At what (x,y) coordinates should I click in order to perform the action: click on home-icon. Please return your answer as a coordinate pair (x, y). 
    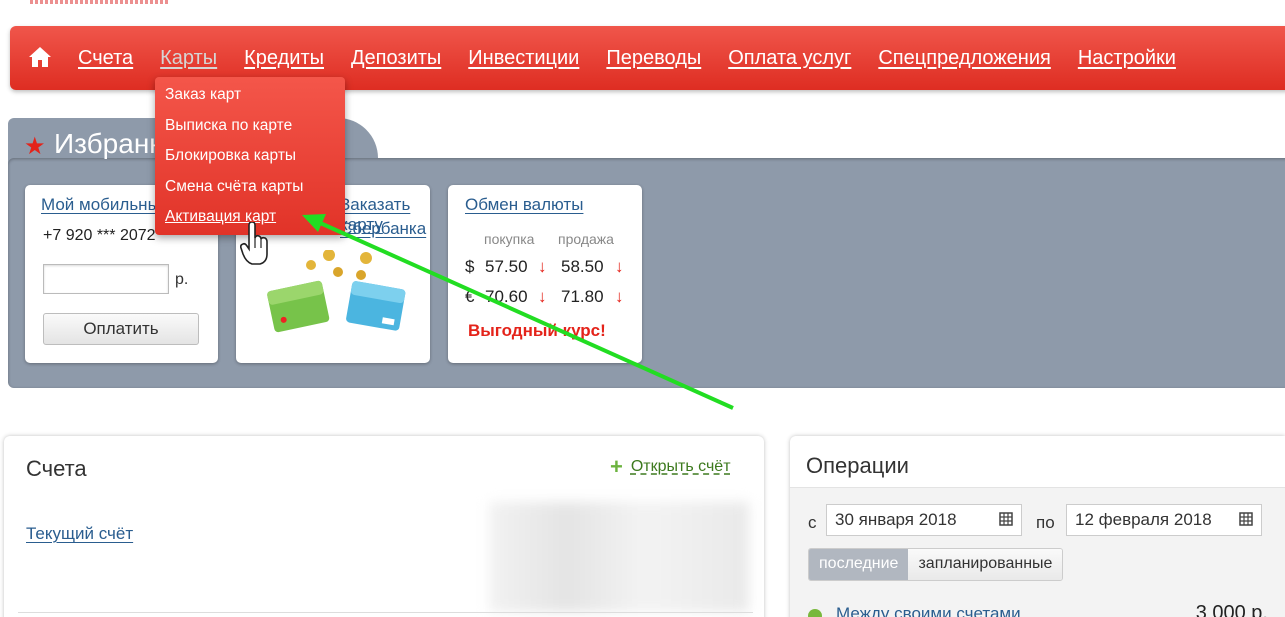
    Looking at the image, I should click on (40, 57).